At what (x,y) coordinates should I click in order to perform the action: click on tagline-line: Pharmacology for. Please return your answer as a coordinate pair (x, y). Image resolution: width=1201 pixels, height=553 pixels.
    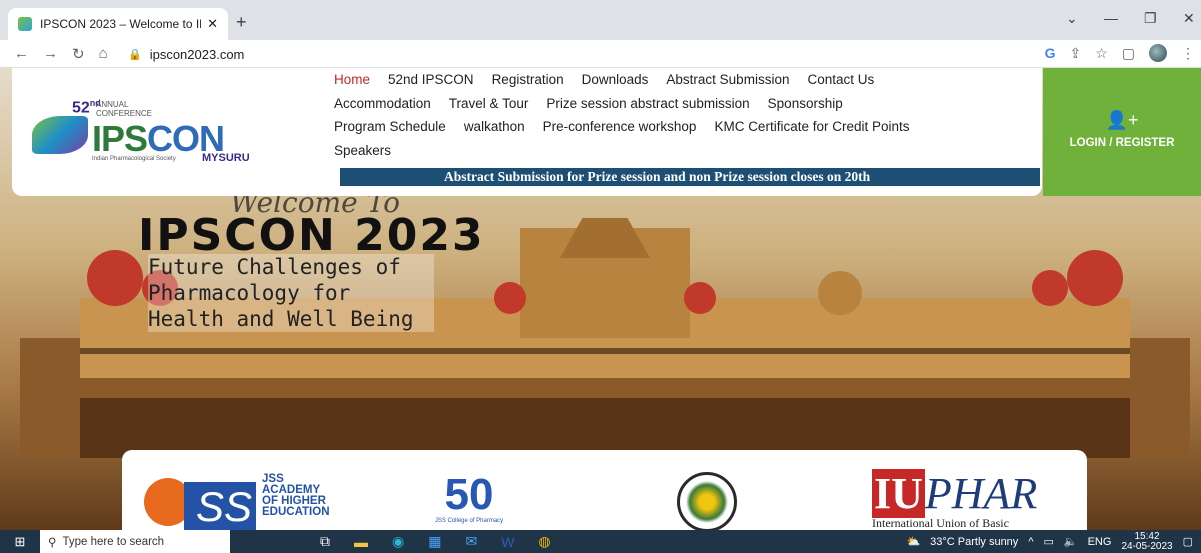
    Looking at the image, I should click on (249, 293).